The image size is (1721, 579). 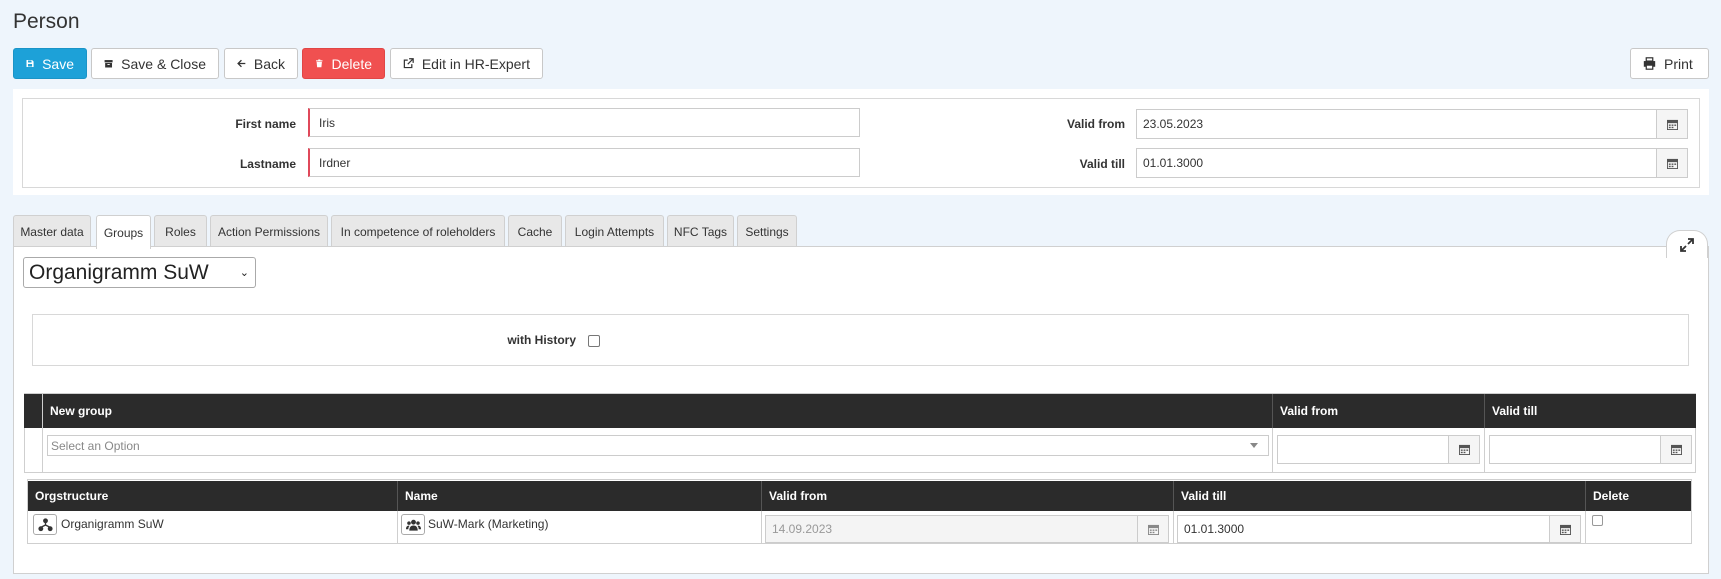 I want to click on users-icon, so click(x=413, y=525).